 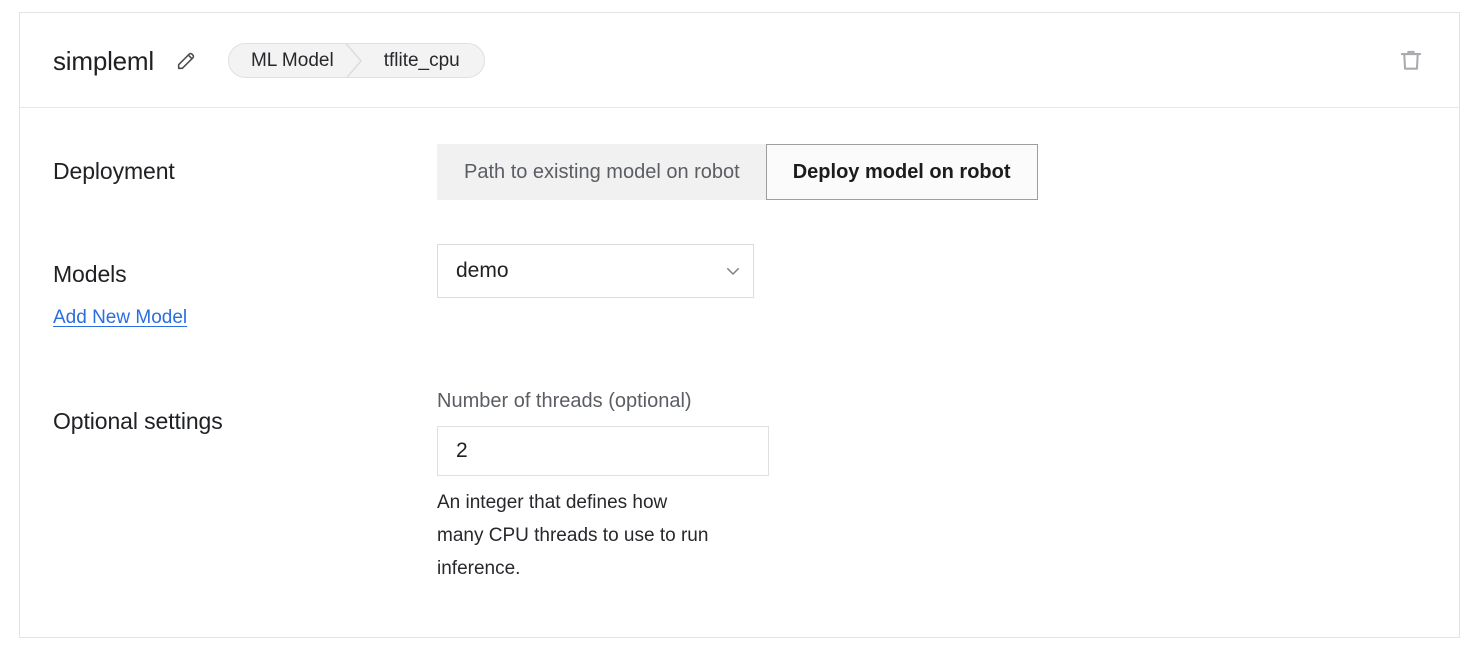 What do you see at coordinates (421, 60) in the screenshot?
I see `breadcrumb-item-name: tflite_cpu` at bounding box center [421, 60].